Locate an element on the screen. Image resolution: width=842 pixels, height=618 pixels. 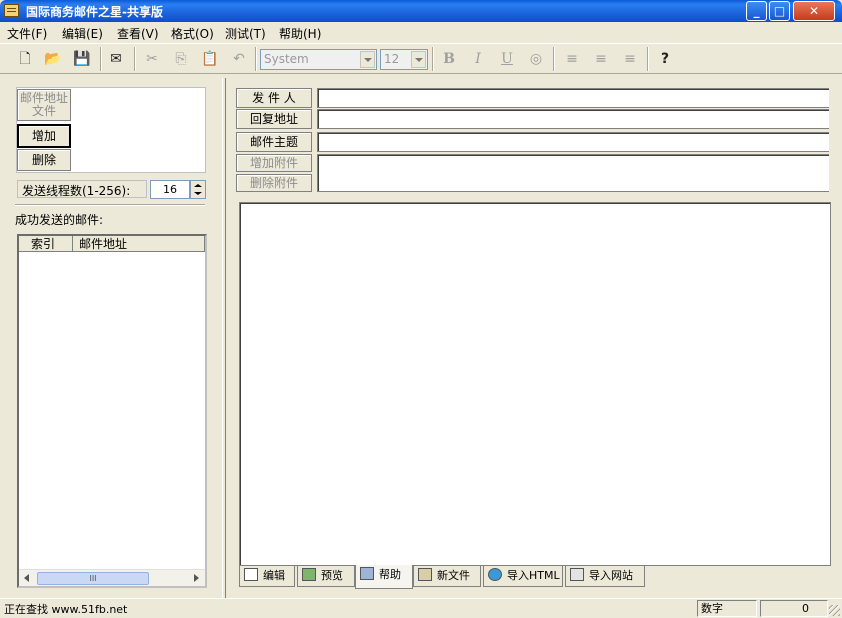
tab-help: 帮助 is located at coordinates (384, 577).